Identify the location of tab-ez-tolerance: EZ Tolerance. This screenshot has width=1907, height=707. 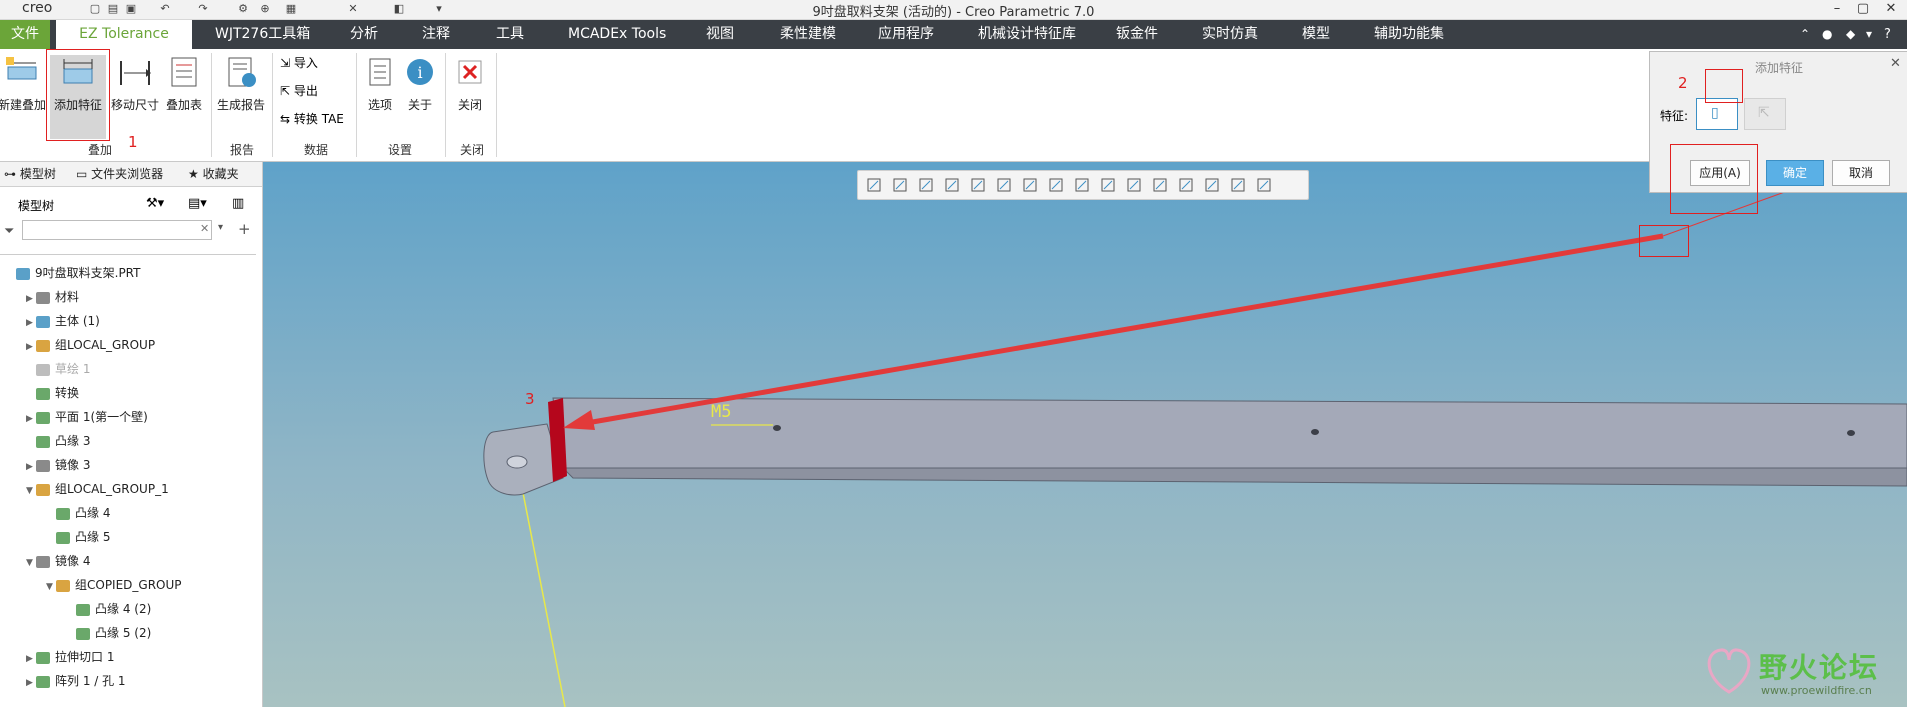
(124, 34).